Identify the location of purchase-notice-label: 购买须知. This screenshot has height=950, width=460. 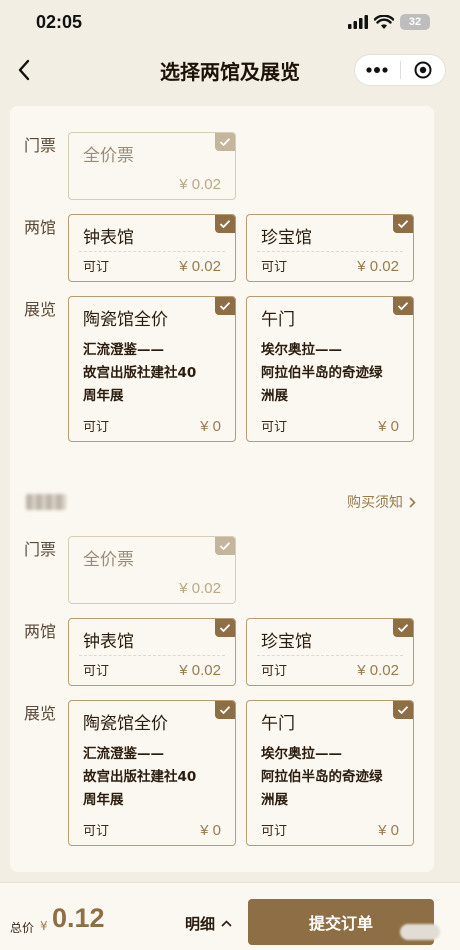
(375, 503).